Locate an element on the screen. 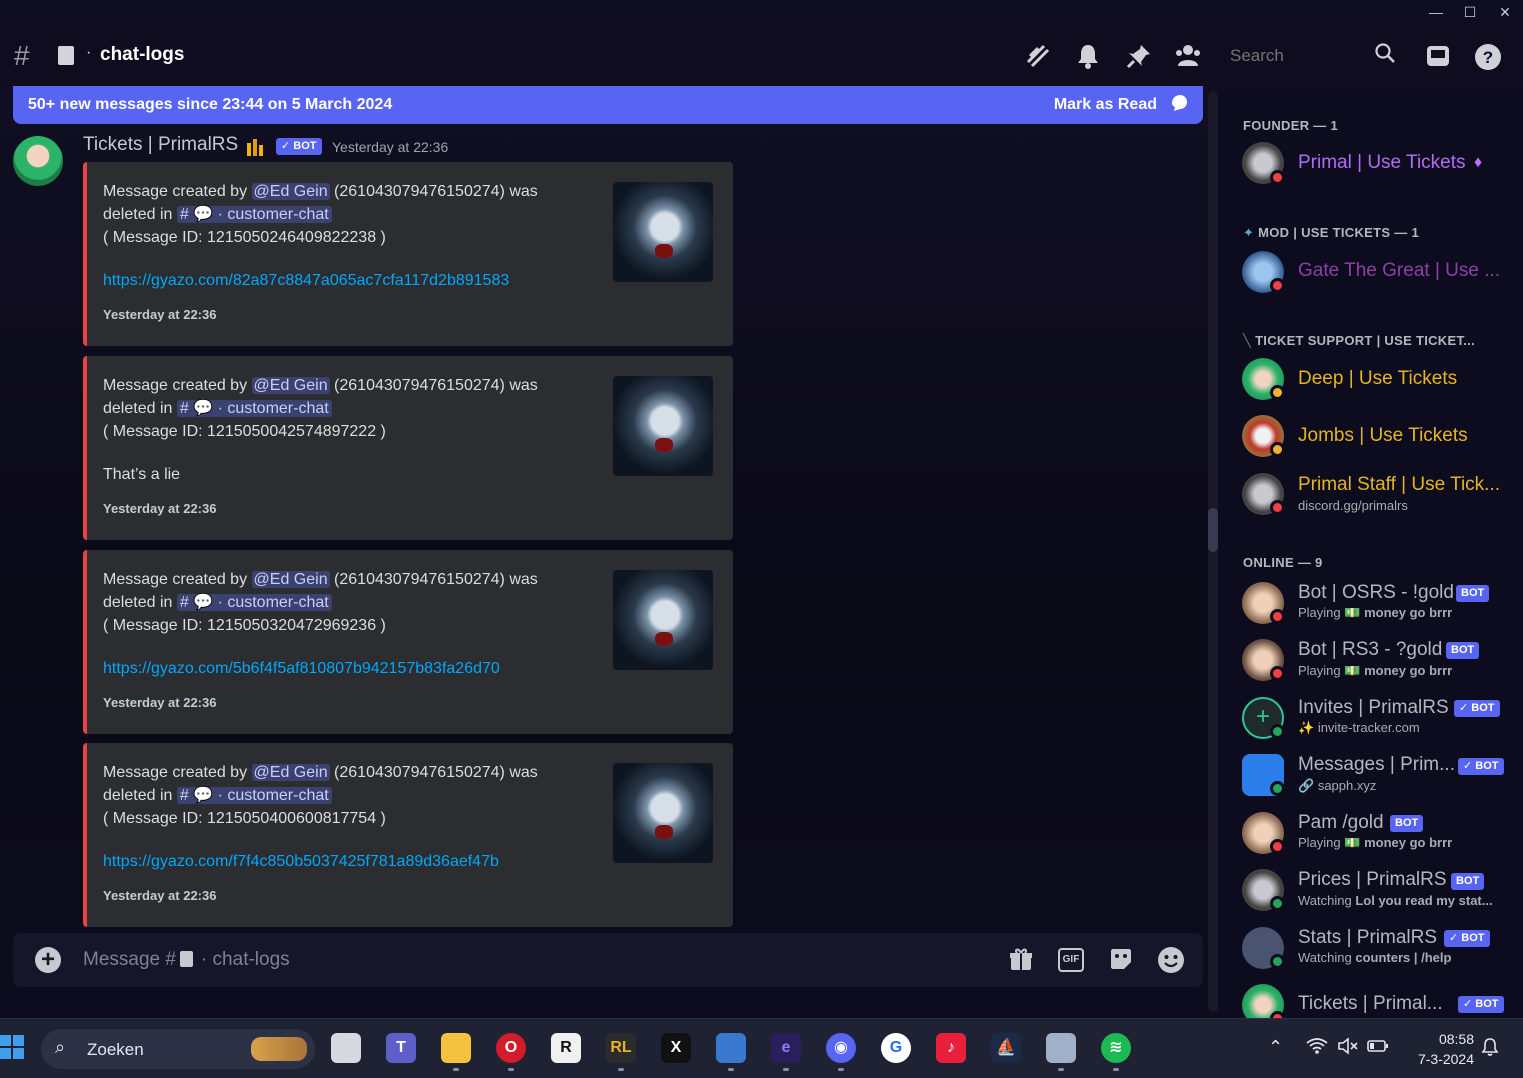 The image size is (1523, 1078). member-name: Invites | PrimalRS is located at coordinates (1373, 708).